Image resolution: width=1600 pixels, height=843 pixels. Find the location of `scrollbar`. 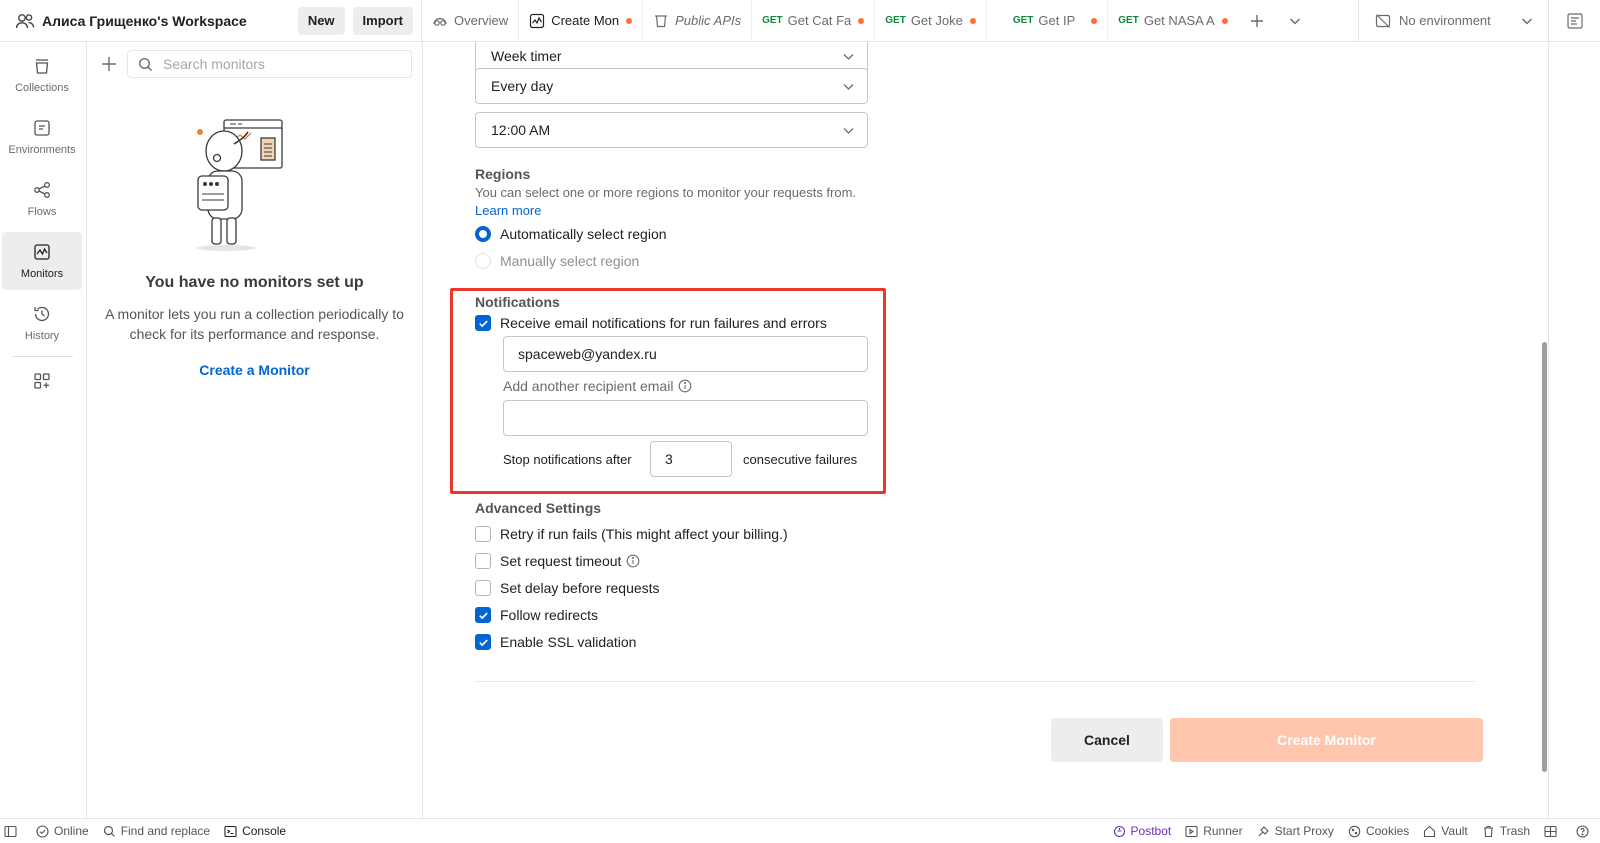

scrollbar is located at coordinates (1544, 557).